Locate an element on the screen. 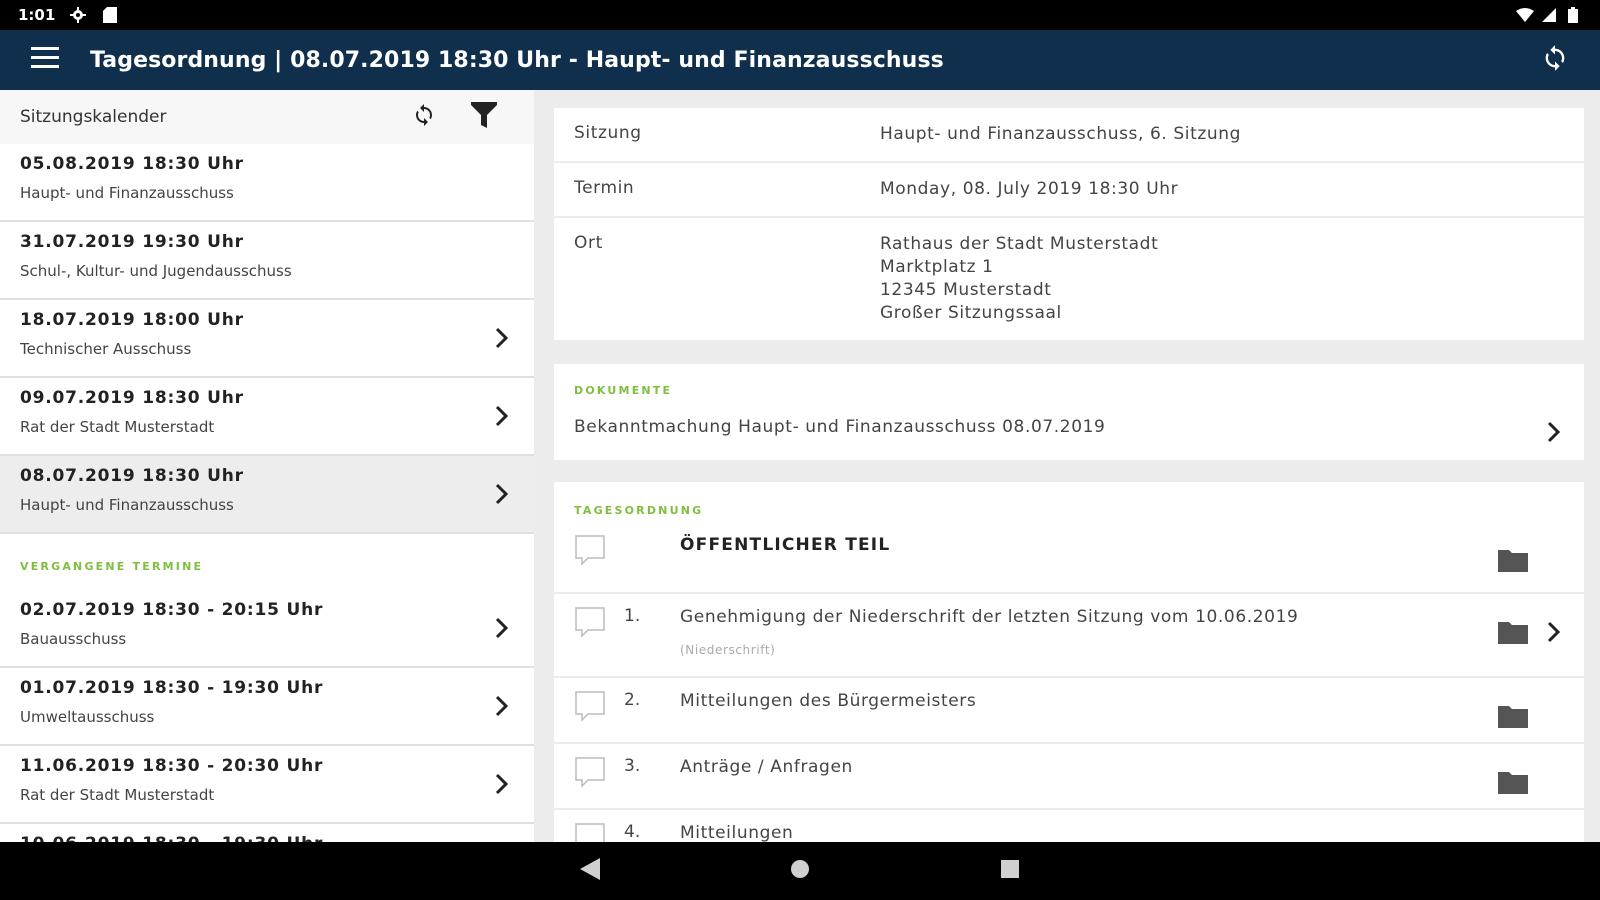 The image size is (1600, 900). system-navigation-bar is located at coordinates (800, 871).